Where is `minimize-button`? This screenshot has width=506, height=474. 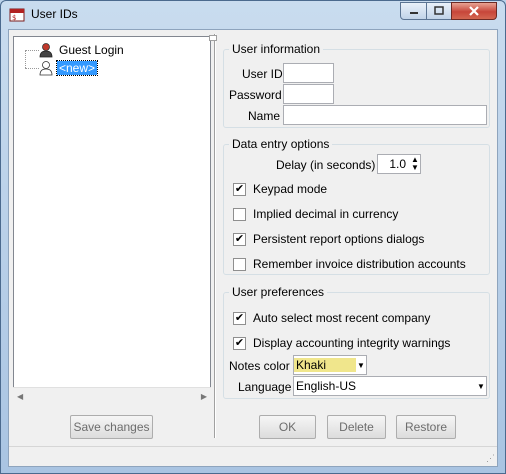
minimize-button is located at coordinates (413, 11).